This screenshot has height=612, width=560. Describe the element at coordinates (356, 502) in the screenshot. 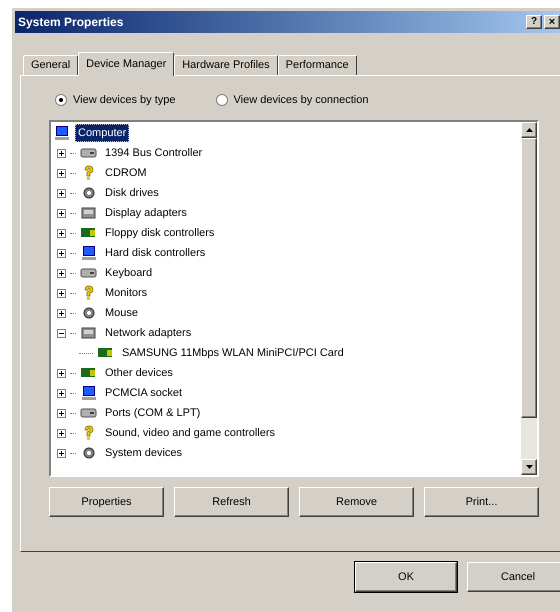

I see `action-button: Remove` at that location.